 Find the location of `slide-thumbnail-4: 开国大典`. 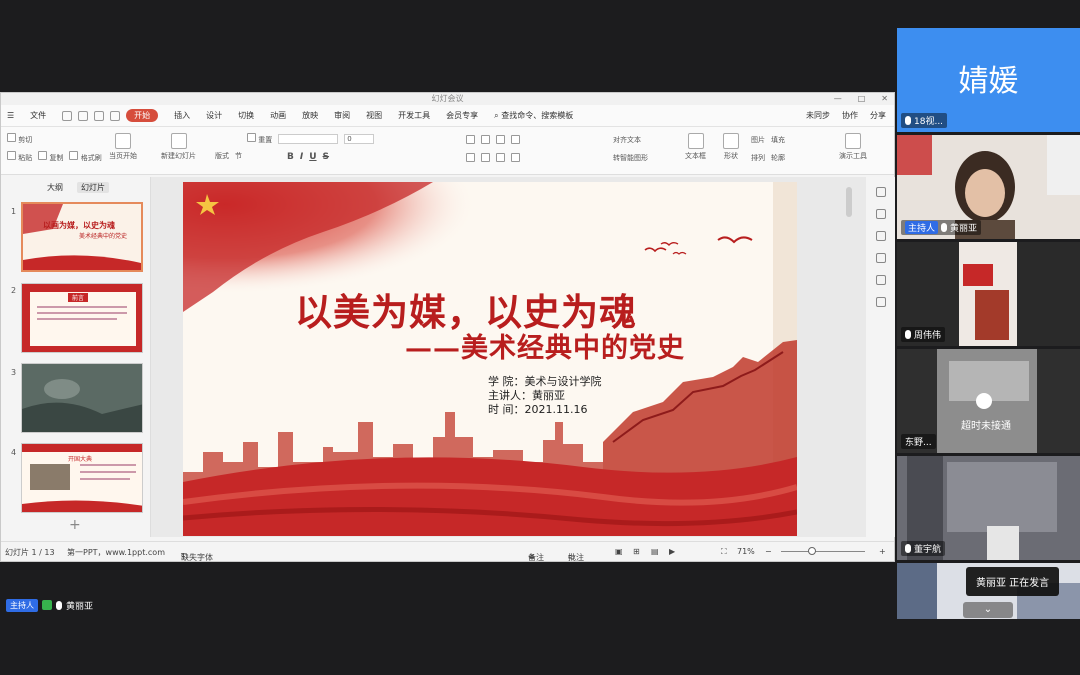

slide-thumbnail-4: 开国大典 is located at coordinates (82, 478).